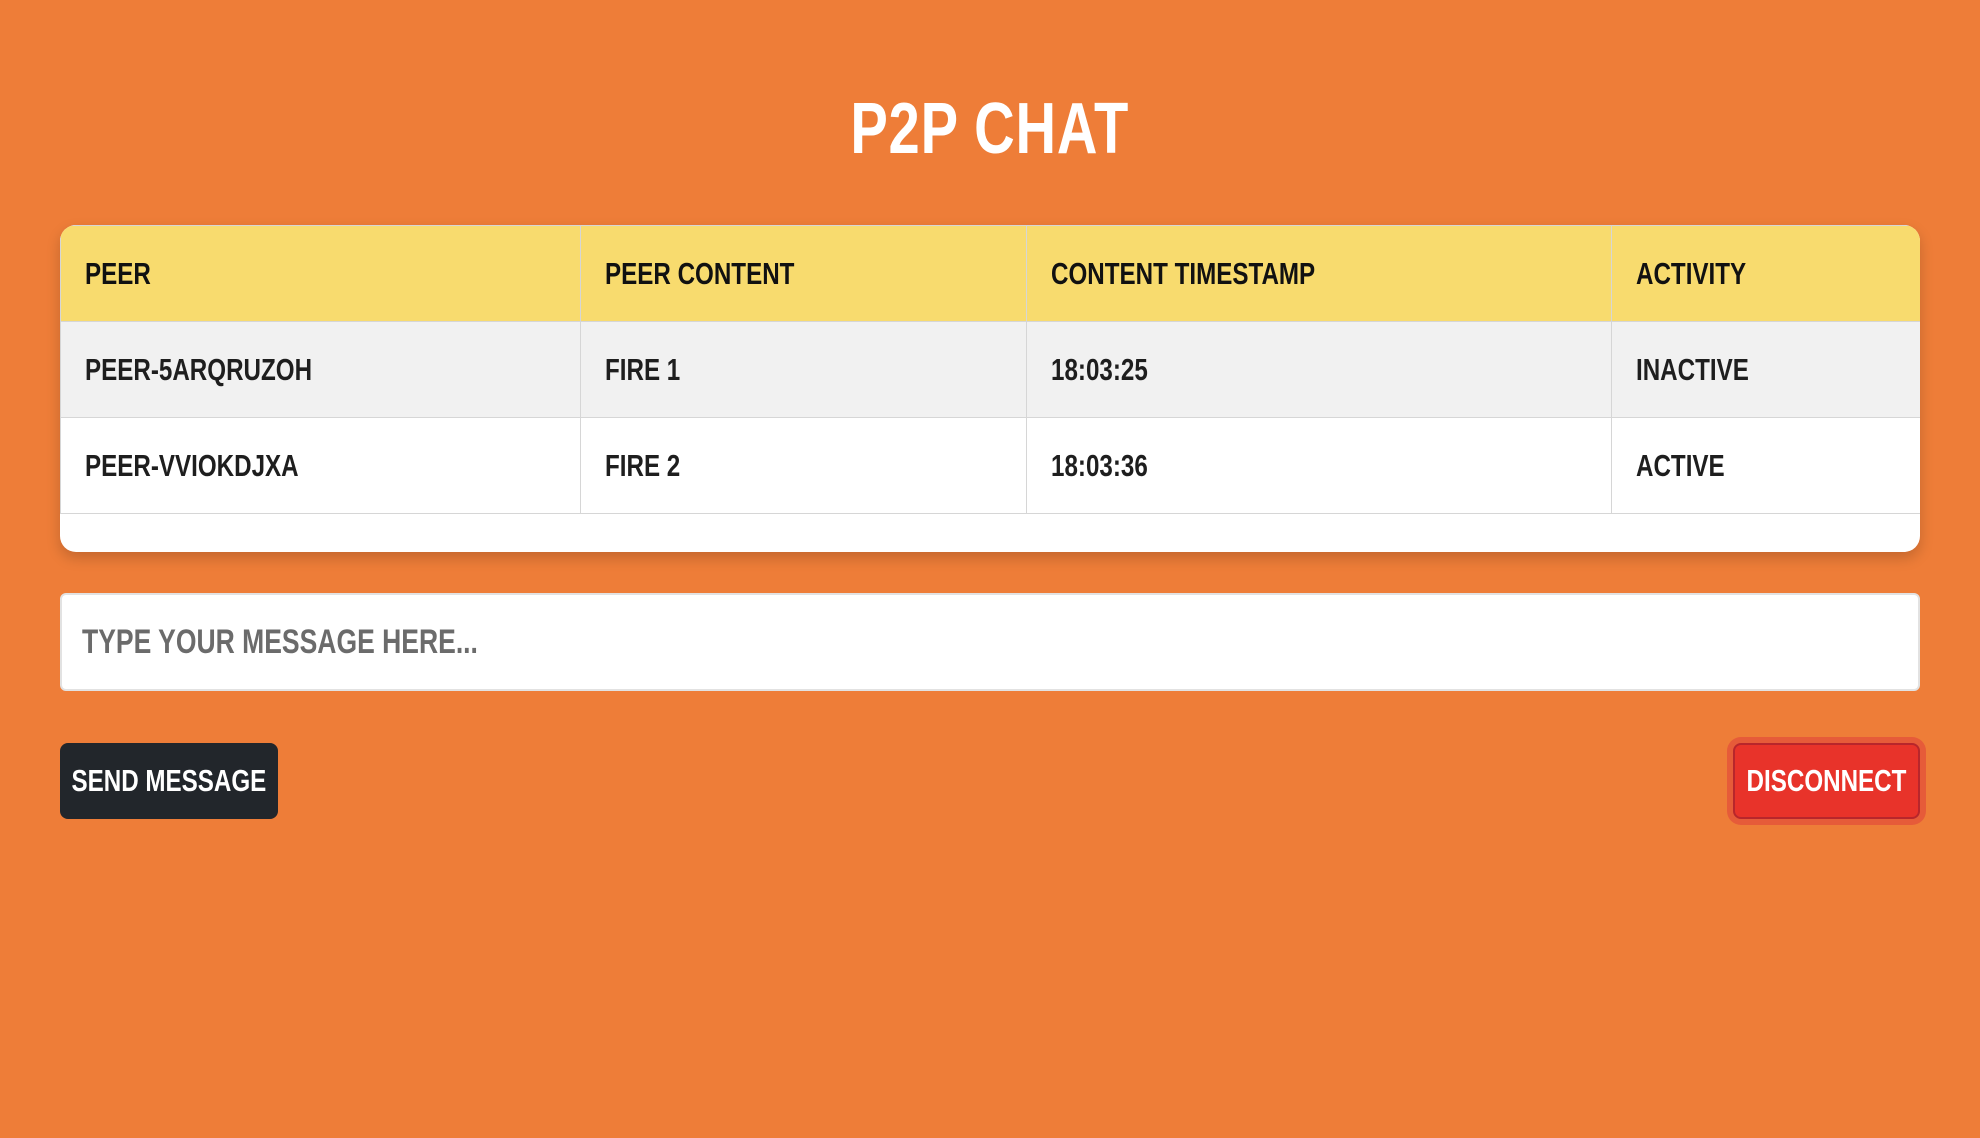 This screenshot has height=1138, width=1980. I want to click on column-header-content-timestamp: CONTENT TIMESTAMP, so click(1319, 273).